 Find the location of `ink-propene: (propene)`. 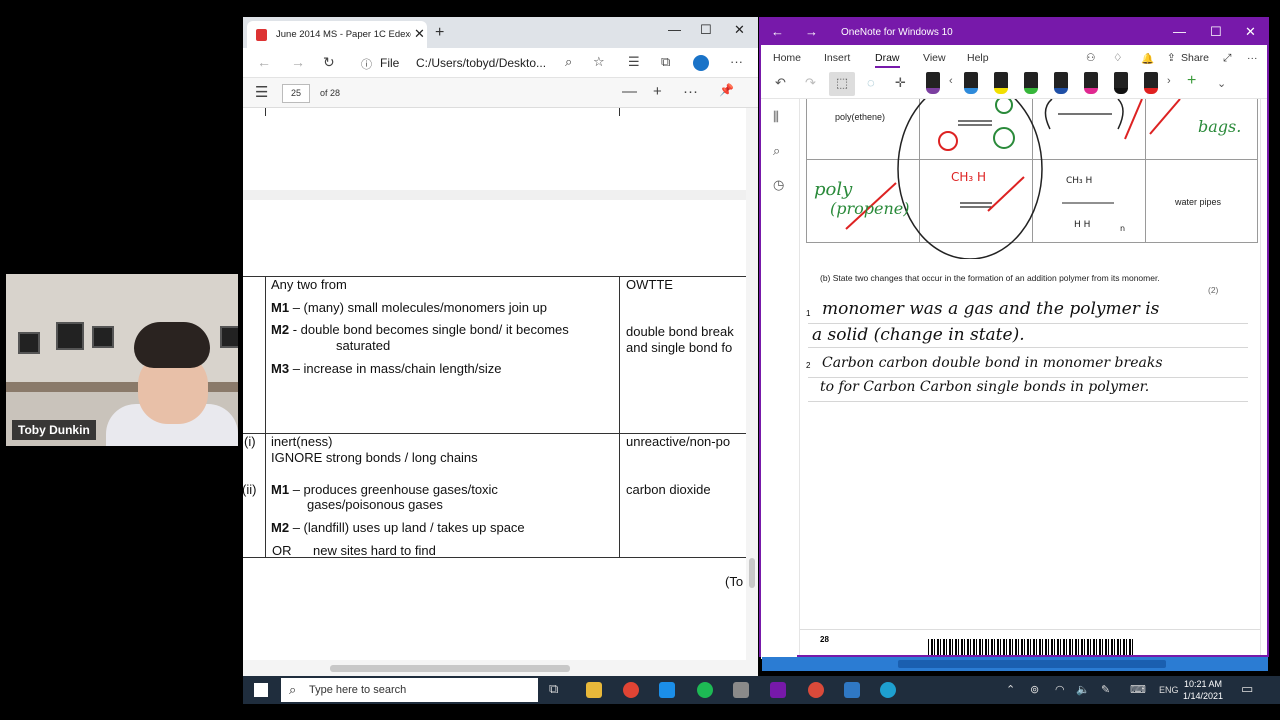

ink-propene: (propene) is located at coordinates (870, 208).